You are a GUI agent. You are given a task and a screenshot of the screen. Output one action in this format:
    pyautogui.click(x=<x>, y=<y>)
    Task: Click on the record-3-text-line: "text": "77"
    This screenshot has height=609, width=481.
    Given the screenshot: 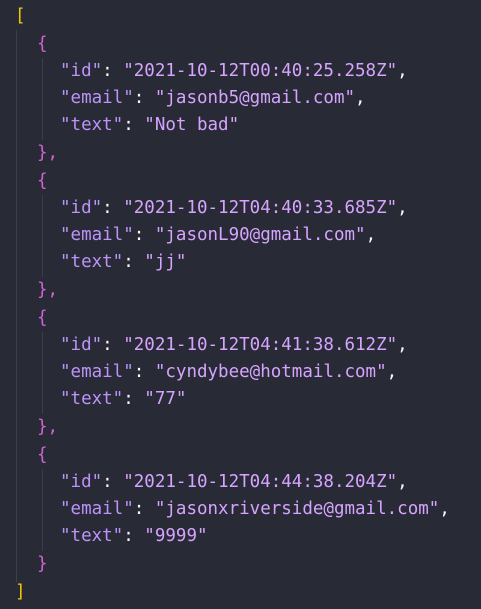 What is the action you would take?
    pyautogui.click(x=123, y=399)
    